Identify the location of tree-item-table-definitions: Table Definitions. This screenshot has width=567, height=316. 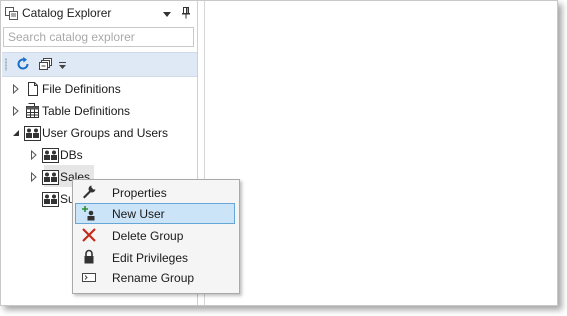
(70, 111).